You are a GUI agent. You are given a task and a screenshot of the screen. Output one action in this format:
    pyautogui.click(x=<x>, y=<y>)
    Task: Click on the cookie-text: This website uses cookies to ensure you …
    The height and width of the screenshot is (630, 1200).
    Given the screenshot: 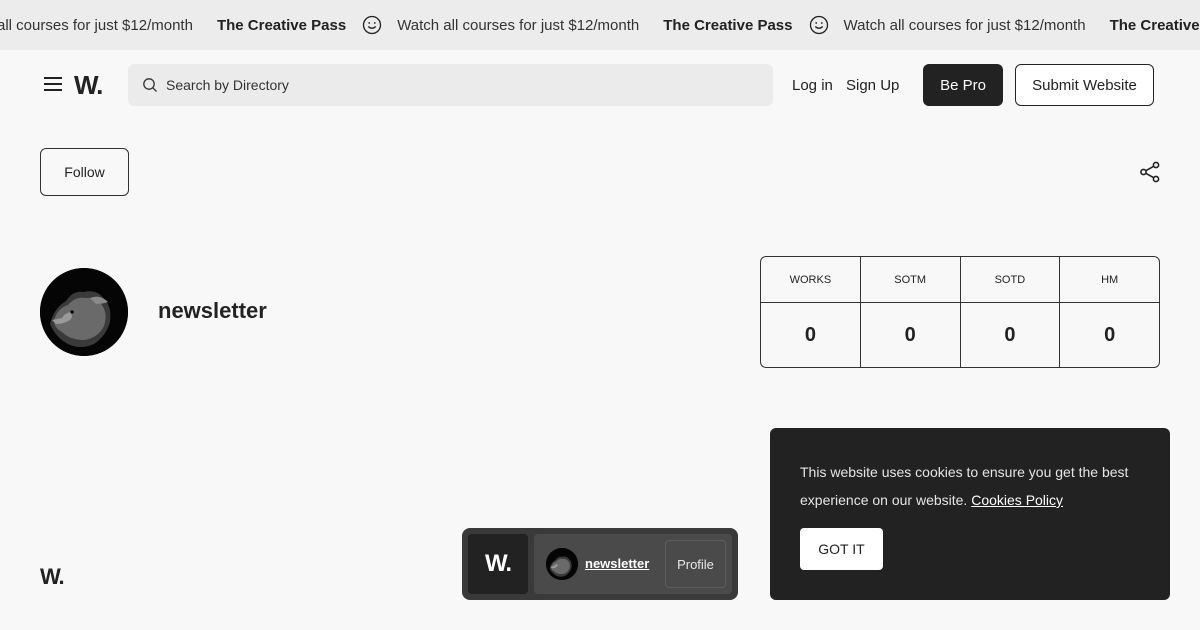 What is the action you would take?
    pyautogui.click(x=964, y=486)
    